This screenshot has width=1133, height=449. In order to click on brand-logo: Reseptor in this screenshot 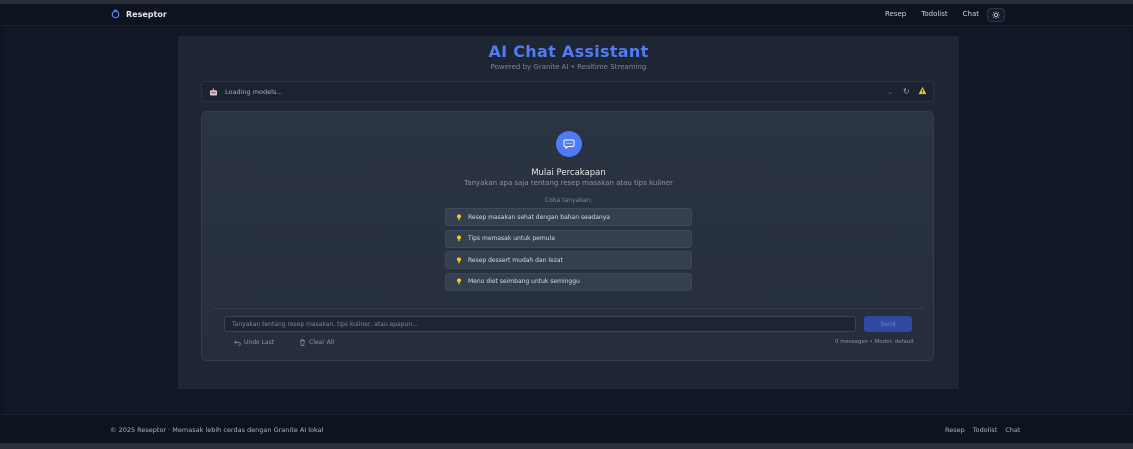, I will do `click(139, 14)`.